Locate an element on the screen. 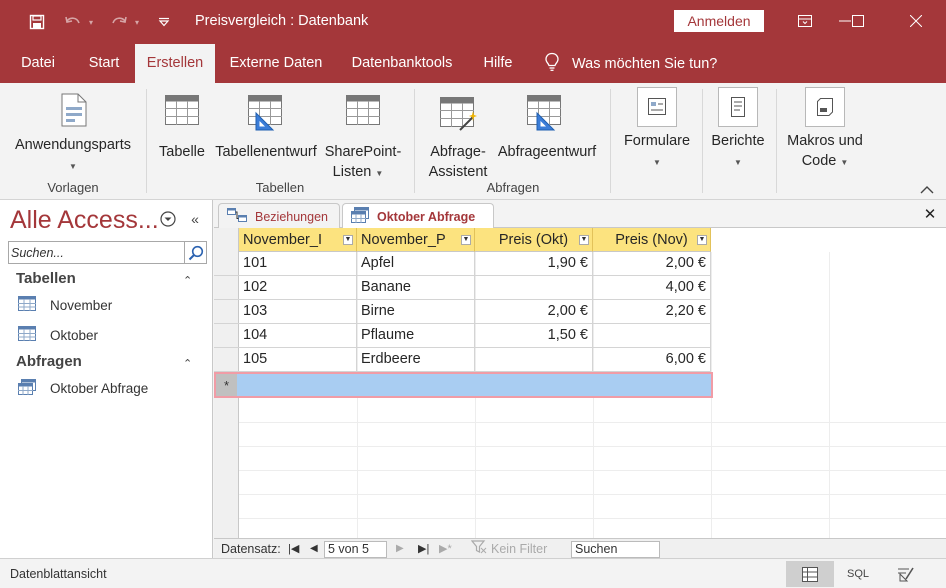 The height and width of the screenshot is (588, 946). current-record-field: 5 von 5 is located at coordinates (355, 549).